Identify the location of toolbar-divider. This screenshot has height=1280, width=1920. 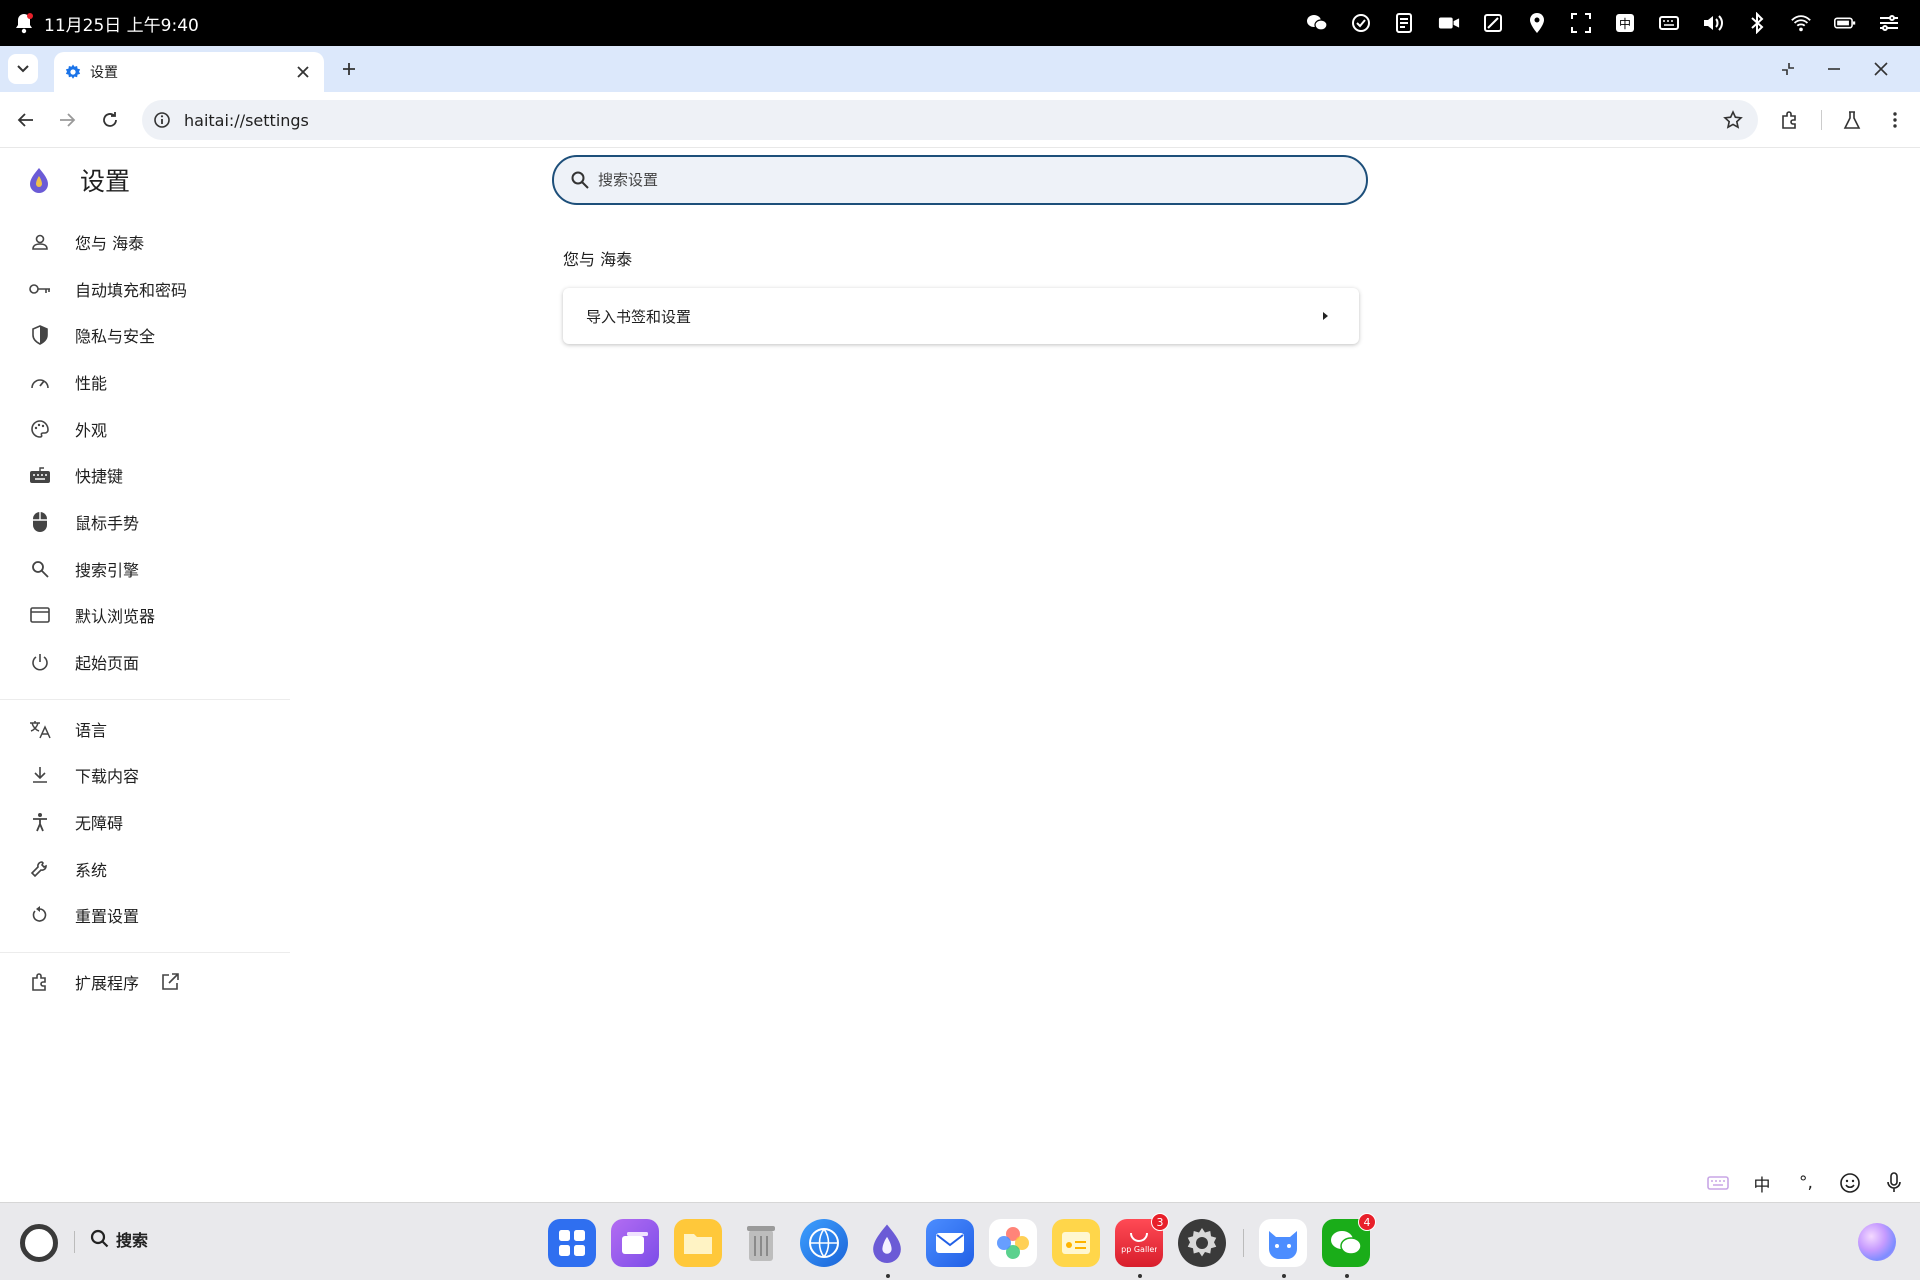
(1821, 120).